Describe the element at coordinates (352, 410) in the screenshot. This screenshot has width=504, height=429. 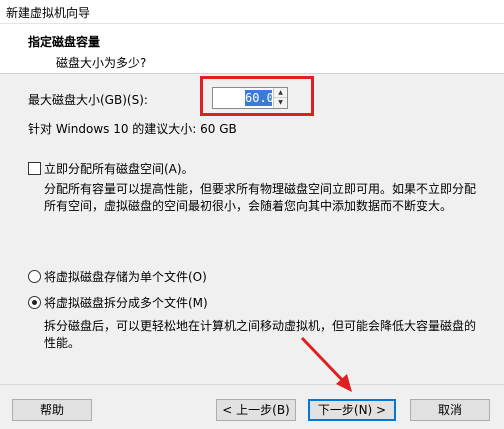
I see `next-button: 下一步(N) >` at that location.